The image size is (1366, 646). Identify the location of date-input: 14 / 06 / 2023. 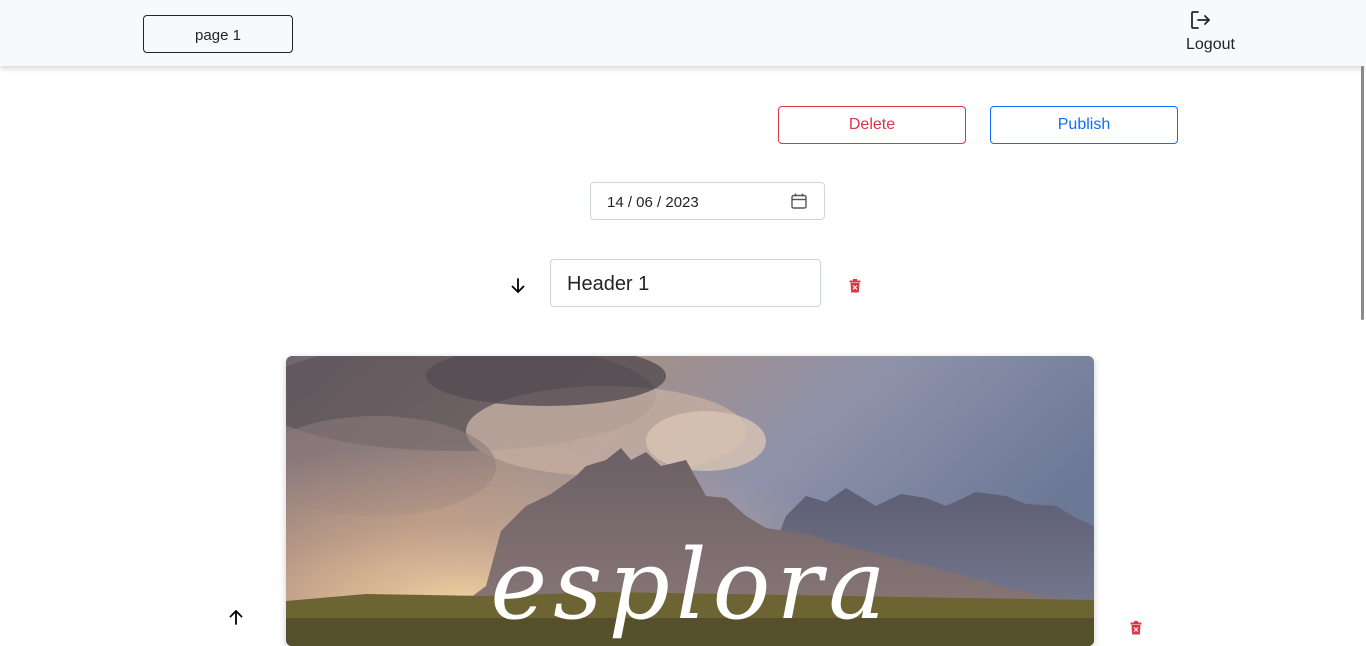
(707, 201).